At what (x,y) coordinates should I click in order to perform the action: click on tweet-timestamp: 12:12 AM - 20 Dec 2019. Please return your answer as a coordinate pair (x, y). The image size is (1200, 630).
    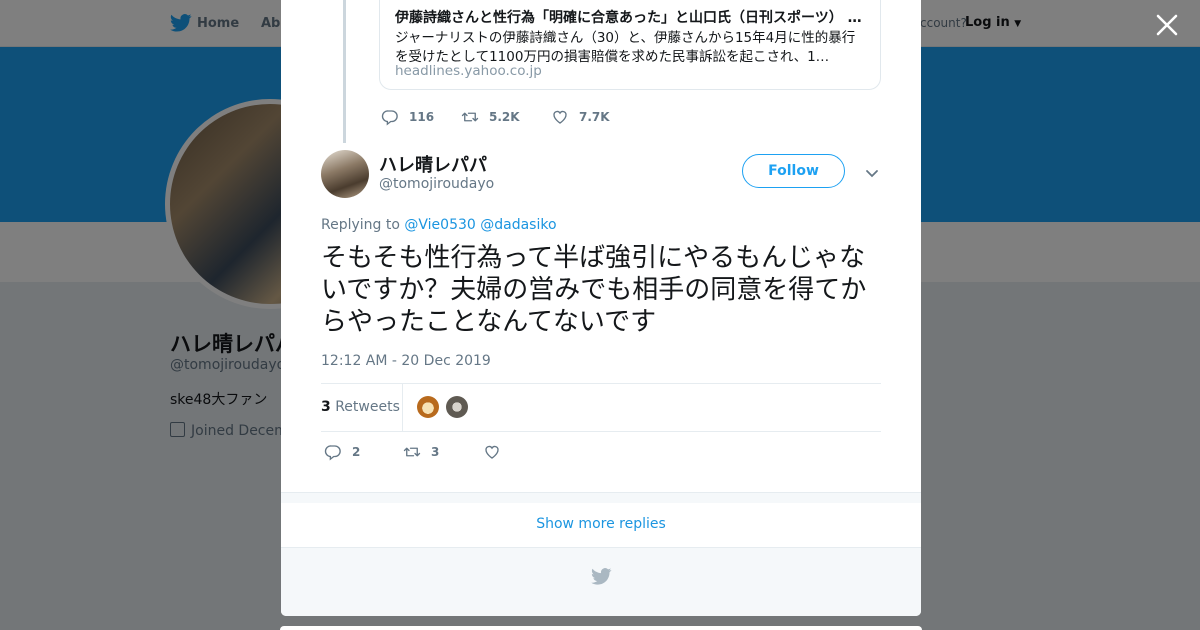
    Looking at the image, I should click on (406, 361).